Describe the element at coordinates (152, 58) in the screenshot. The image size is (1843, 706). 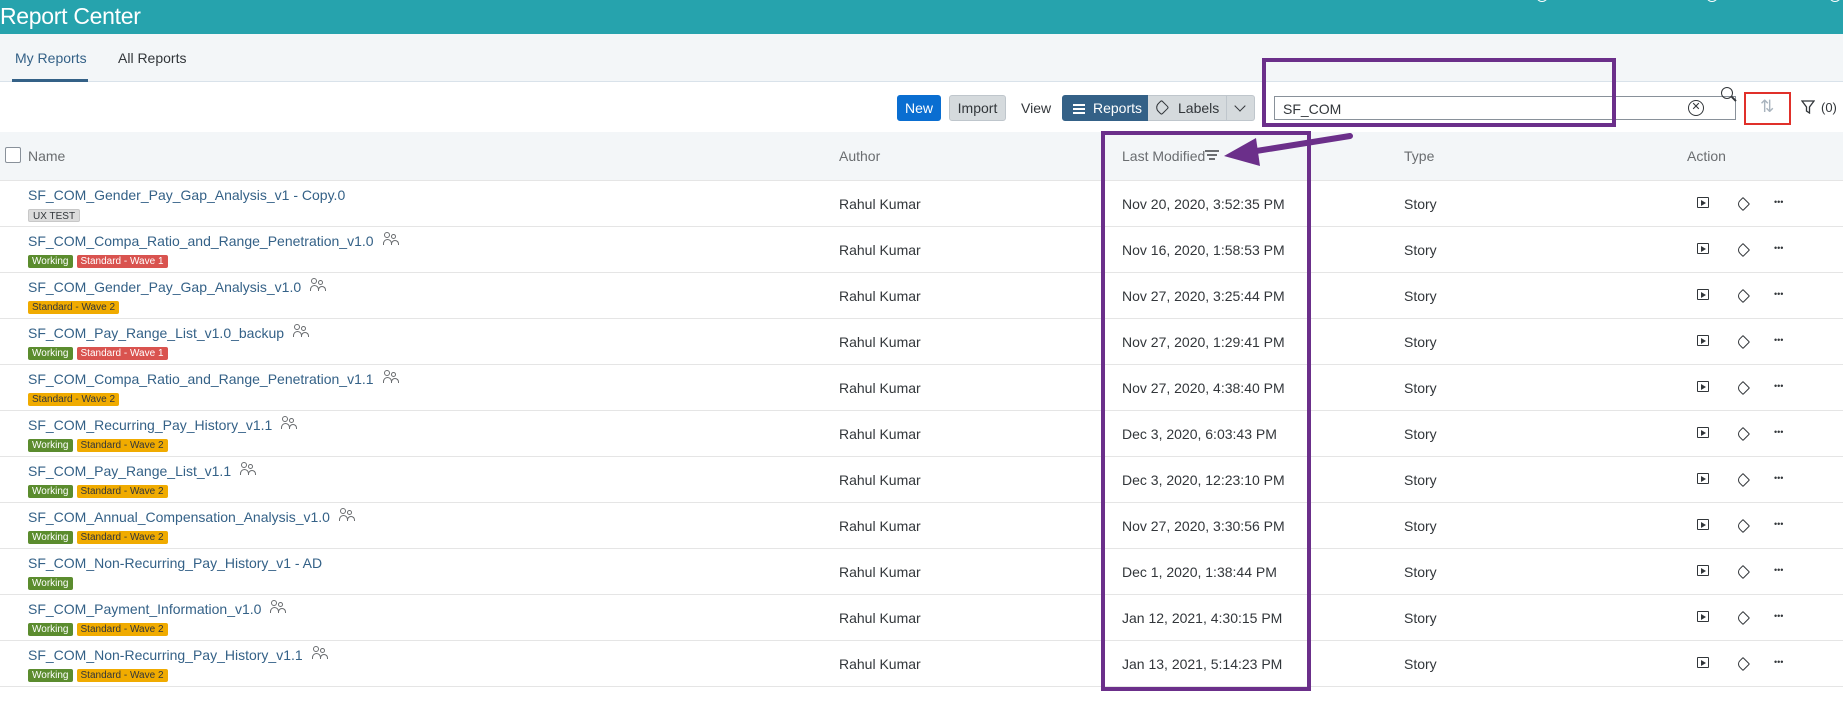
I see `tab-all-reports: All Reports` at that location.